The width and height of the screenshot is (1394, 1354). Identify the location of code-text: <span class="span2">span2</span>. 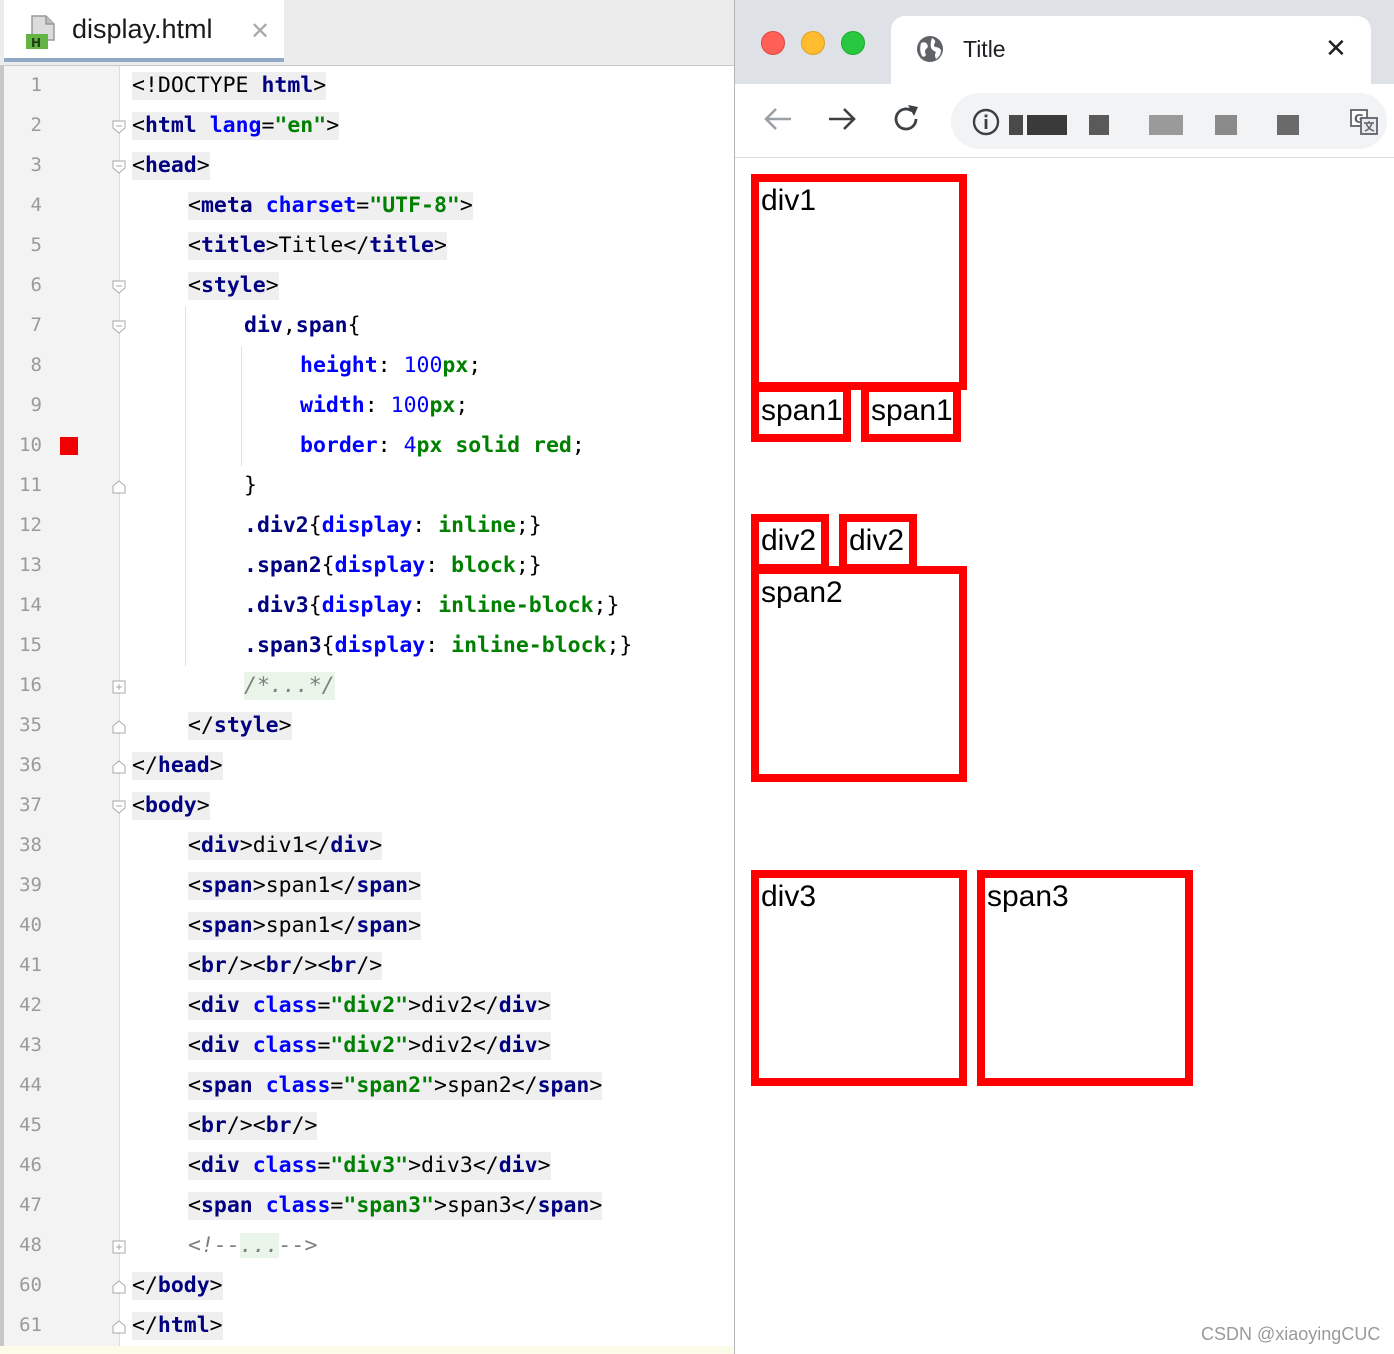
(395, 1086).